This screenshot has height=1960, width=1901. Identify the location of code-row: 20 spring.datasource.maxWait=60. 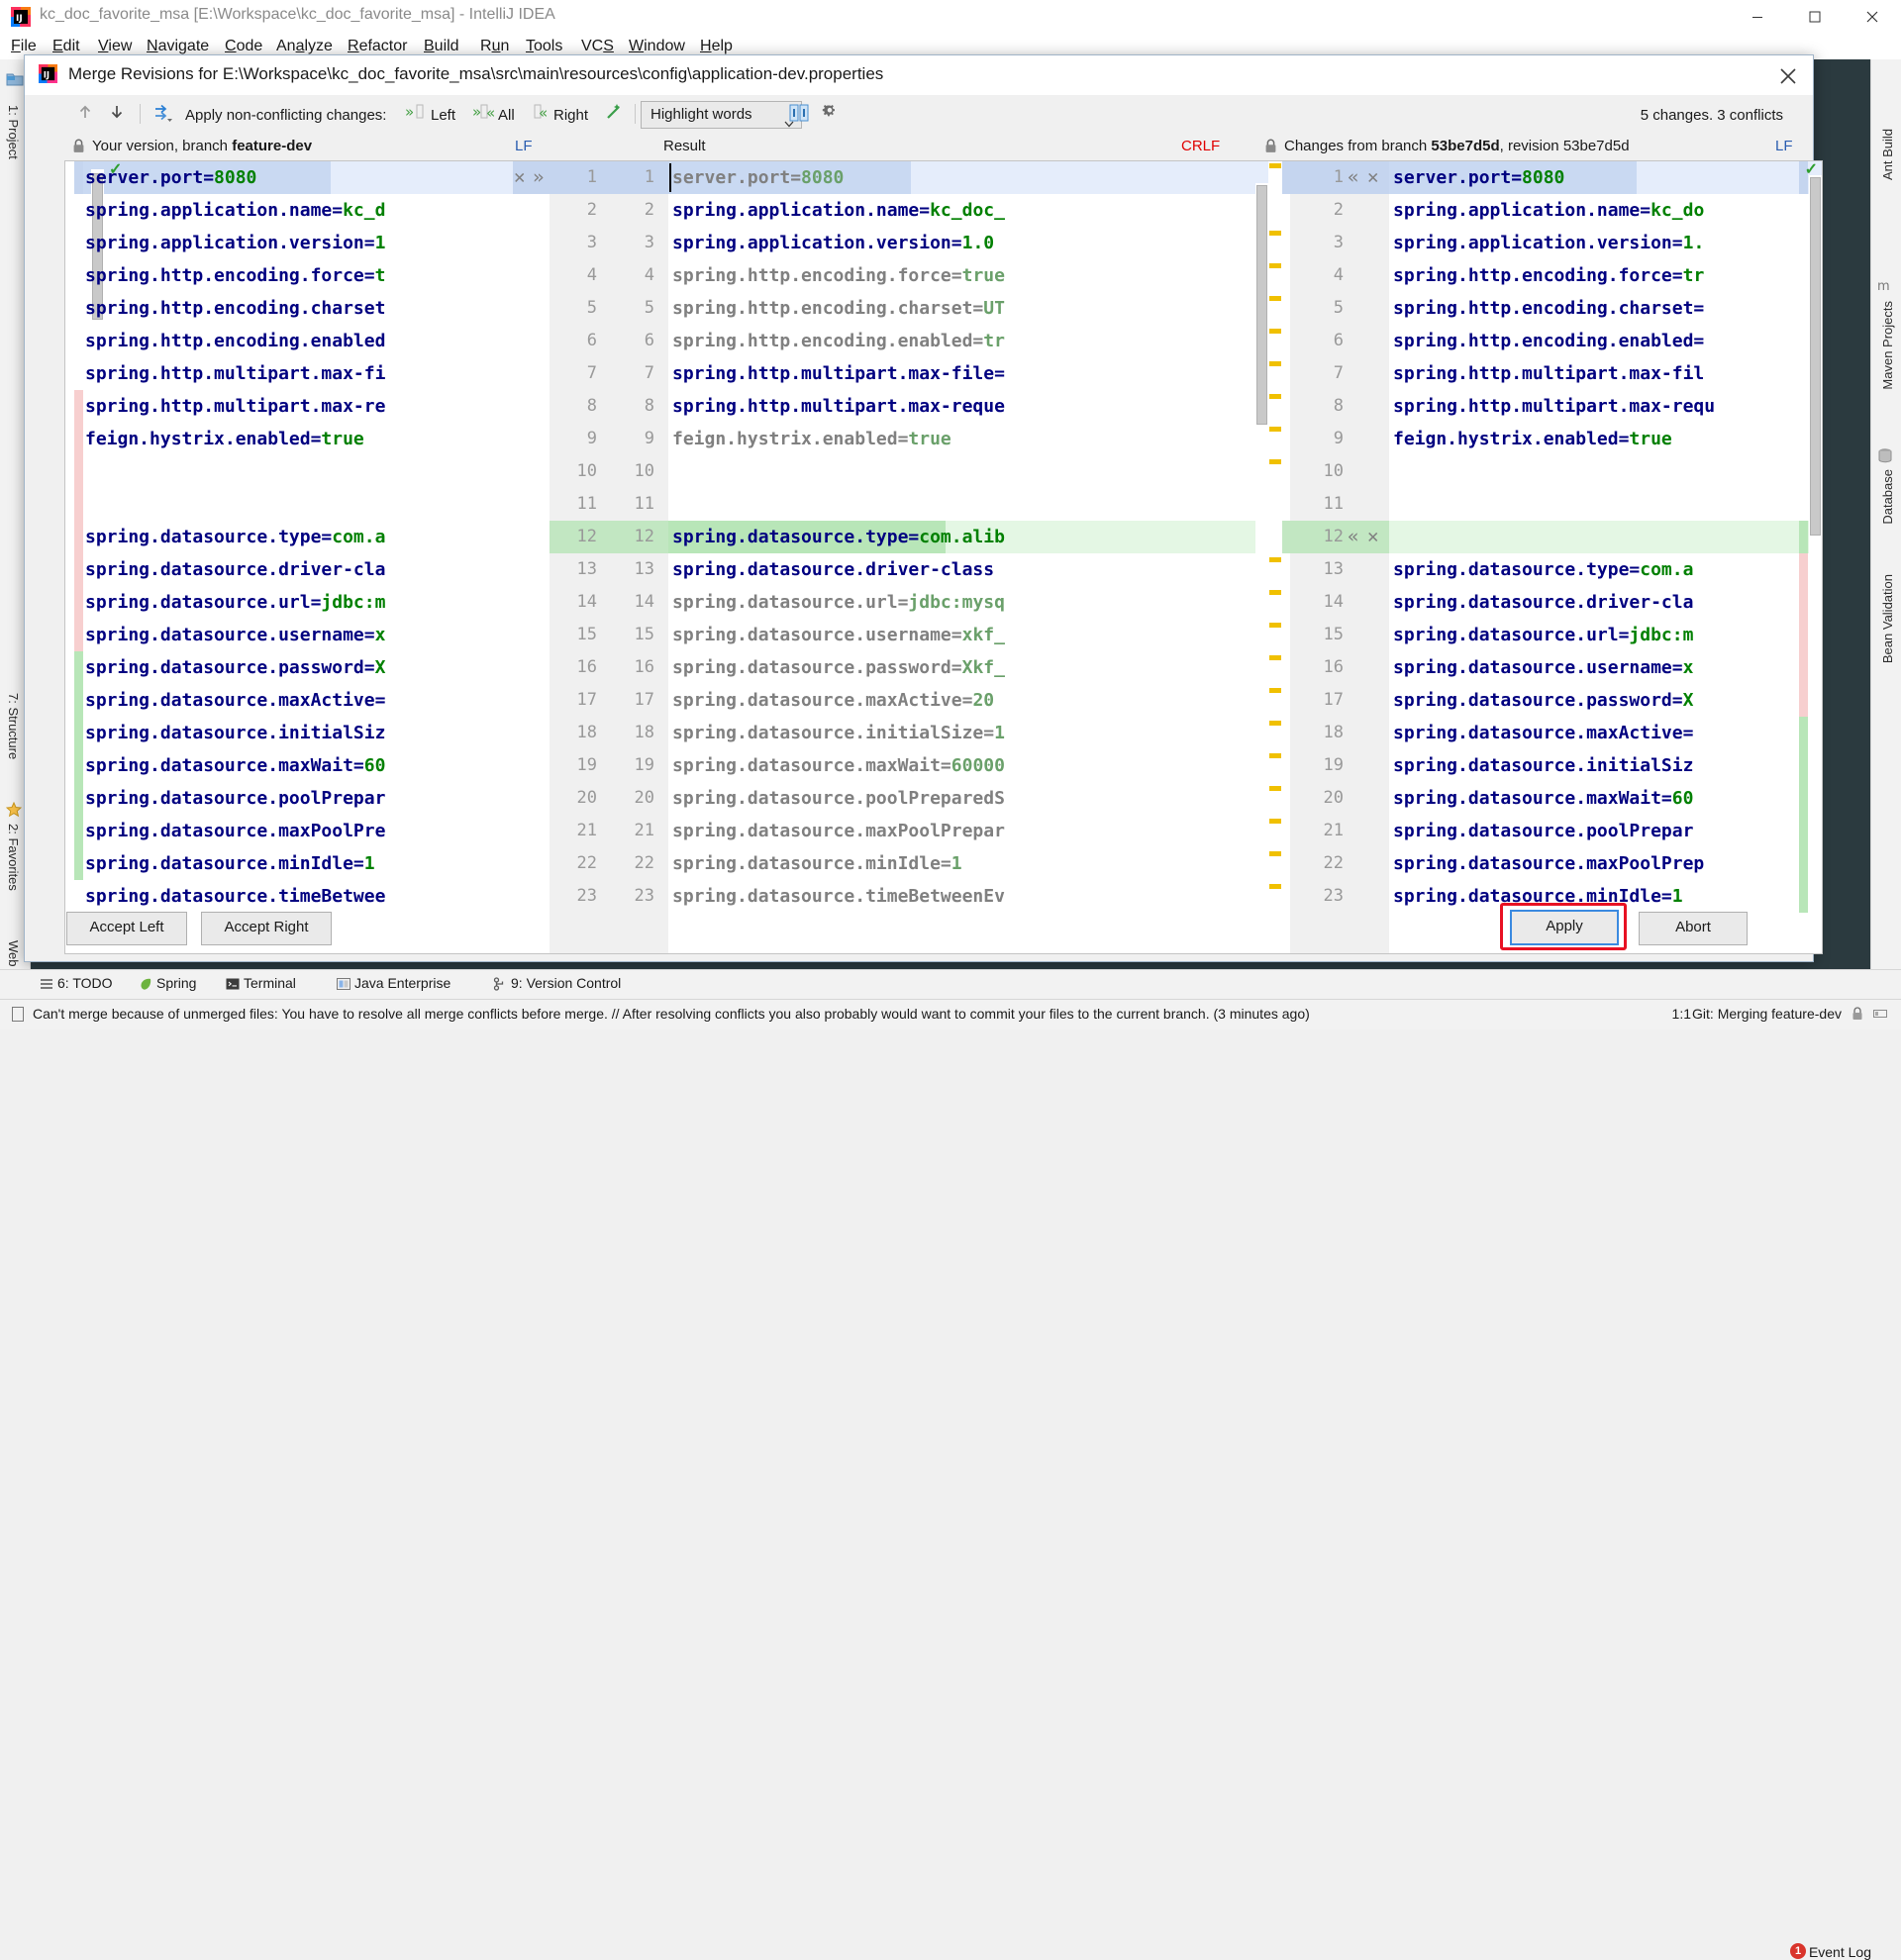
(1556, 798).